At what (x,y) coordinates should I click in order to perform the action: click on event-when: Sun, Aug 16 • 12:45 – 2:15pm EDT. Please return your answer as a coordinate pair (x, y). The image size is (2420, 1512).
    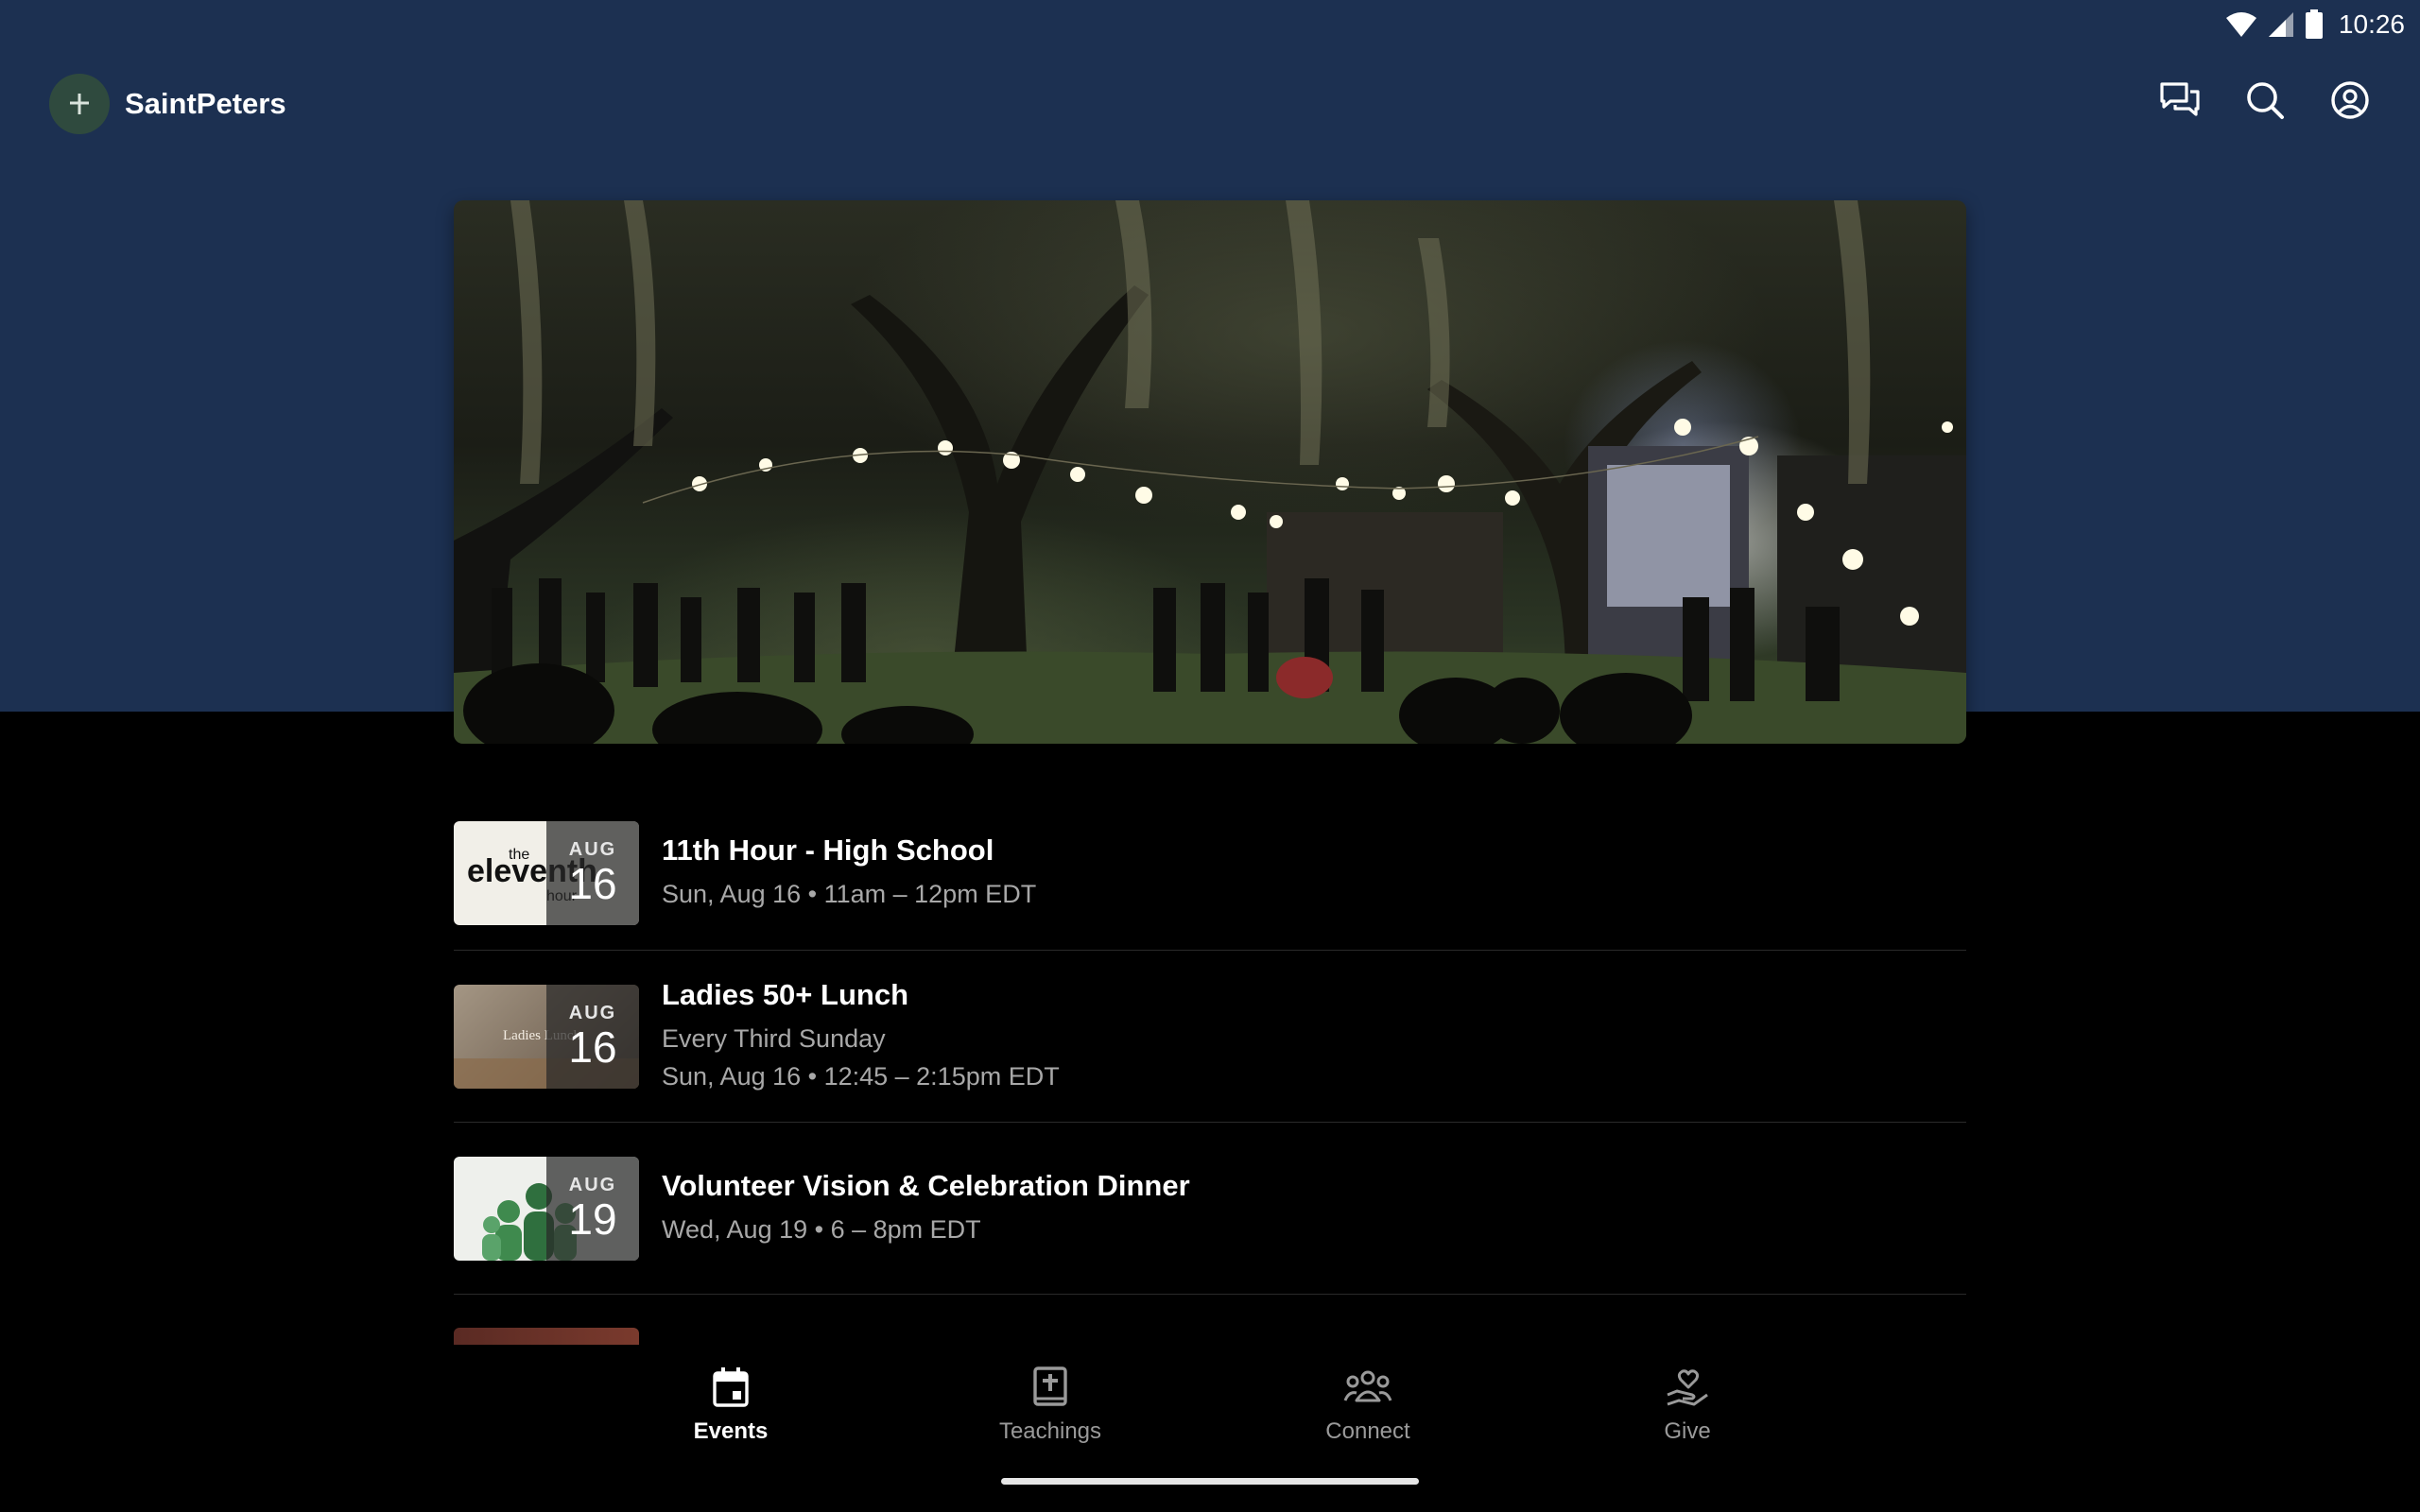
    Looking at the image, I should click on (861, 1076).